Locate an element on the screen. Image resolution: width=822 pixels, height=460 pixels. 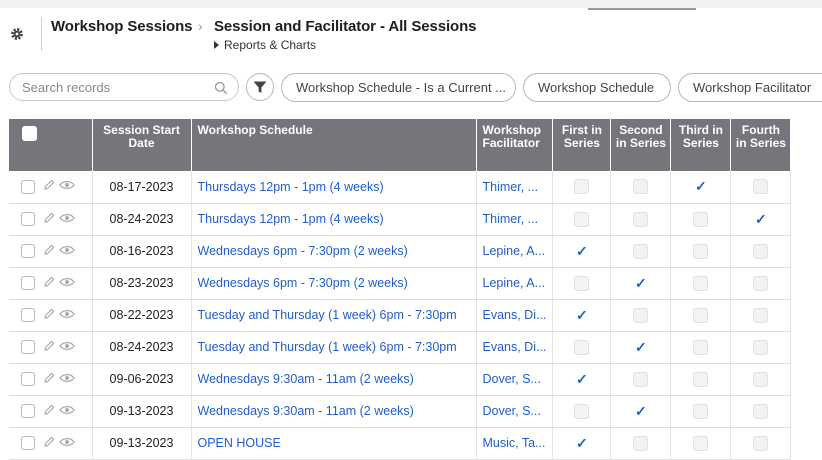
col-session-start-date: Session Start Date is located at coordinates (142, 145).